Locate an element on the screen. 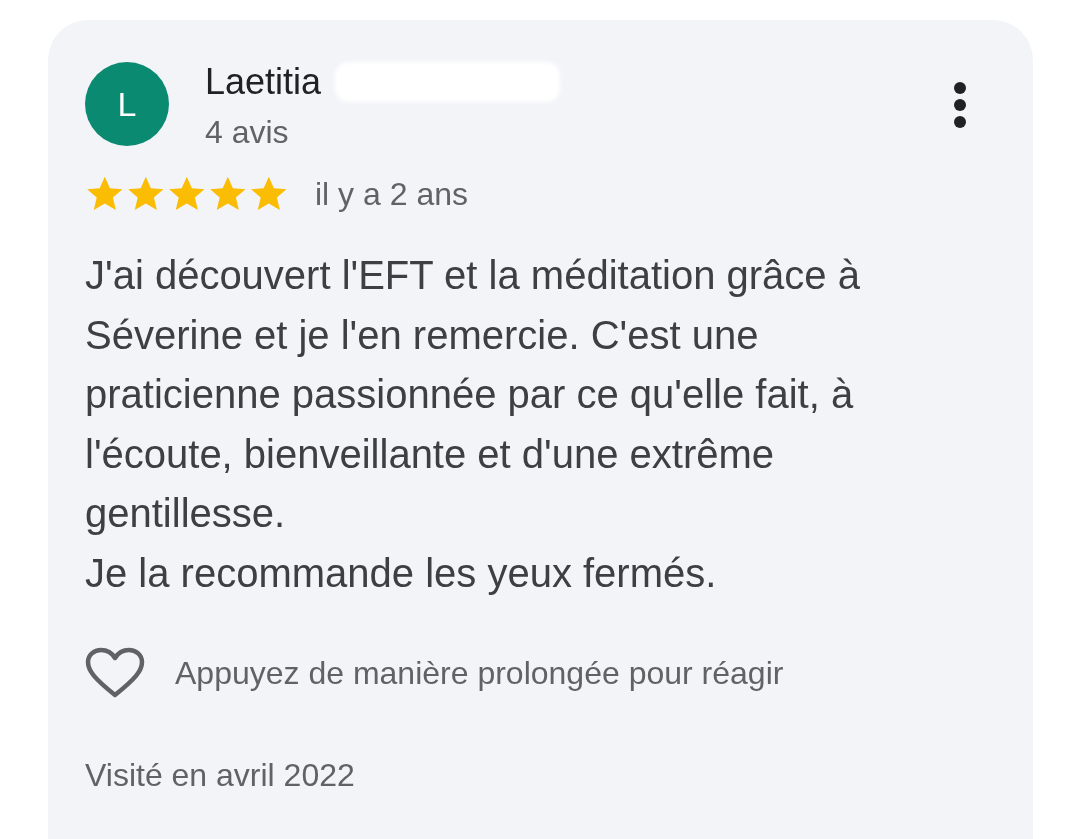  review-time: il y a 2 ans is located at coordinates (391, 194).